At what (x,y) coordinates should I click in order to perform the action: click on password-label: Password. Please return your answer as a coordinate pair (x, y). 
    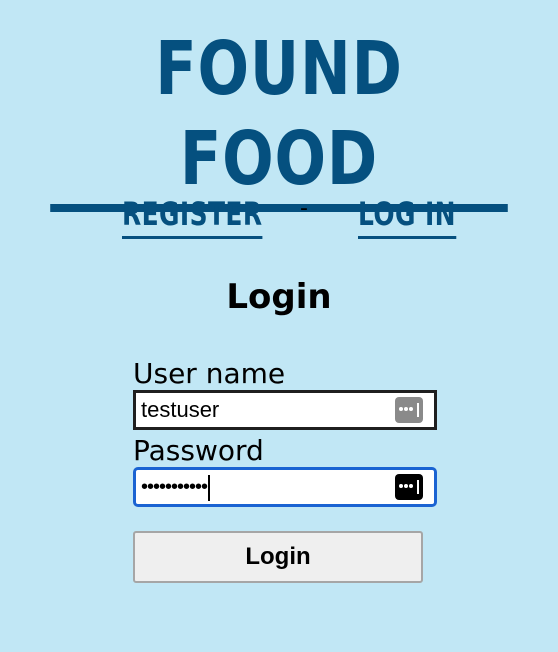
    Looking at the image, I should click on (198, 450).